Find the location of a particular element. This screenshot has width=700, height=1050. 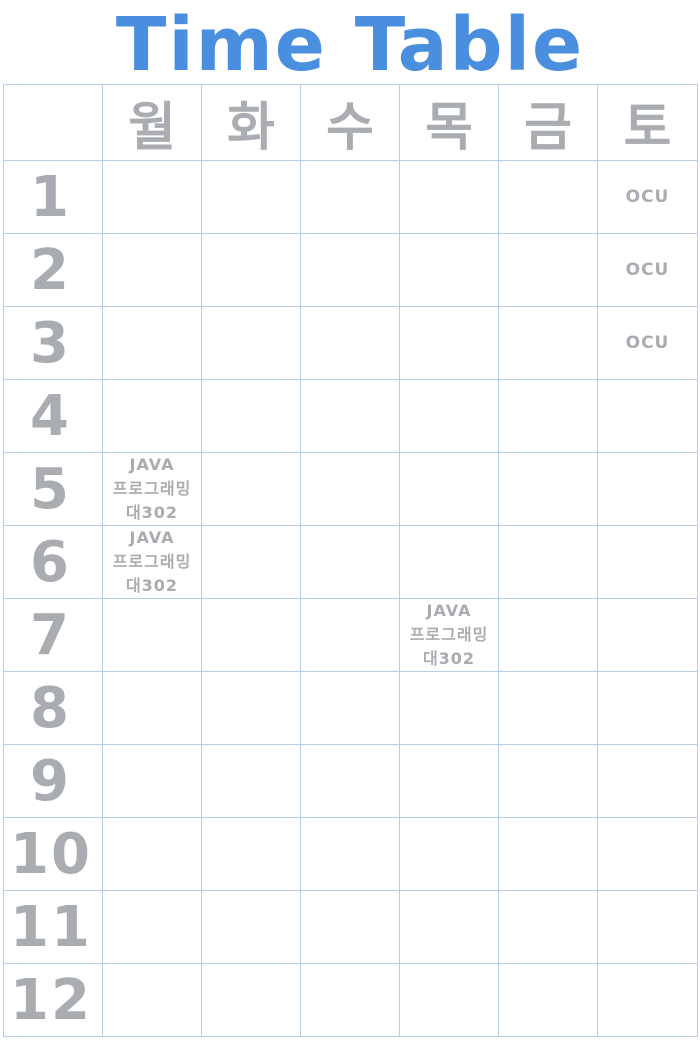

header-row: 월 화 수 목 금 토 is located at coordinates (350, 122).